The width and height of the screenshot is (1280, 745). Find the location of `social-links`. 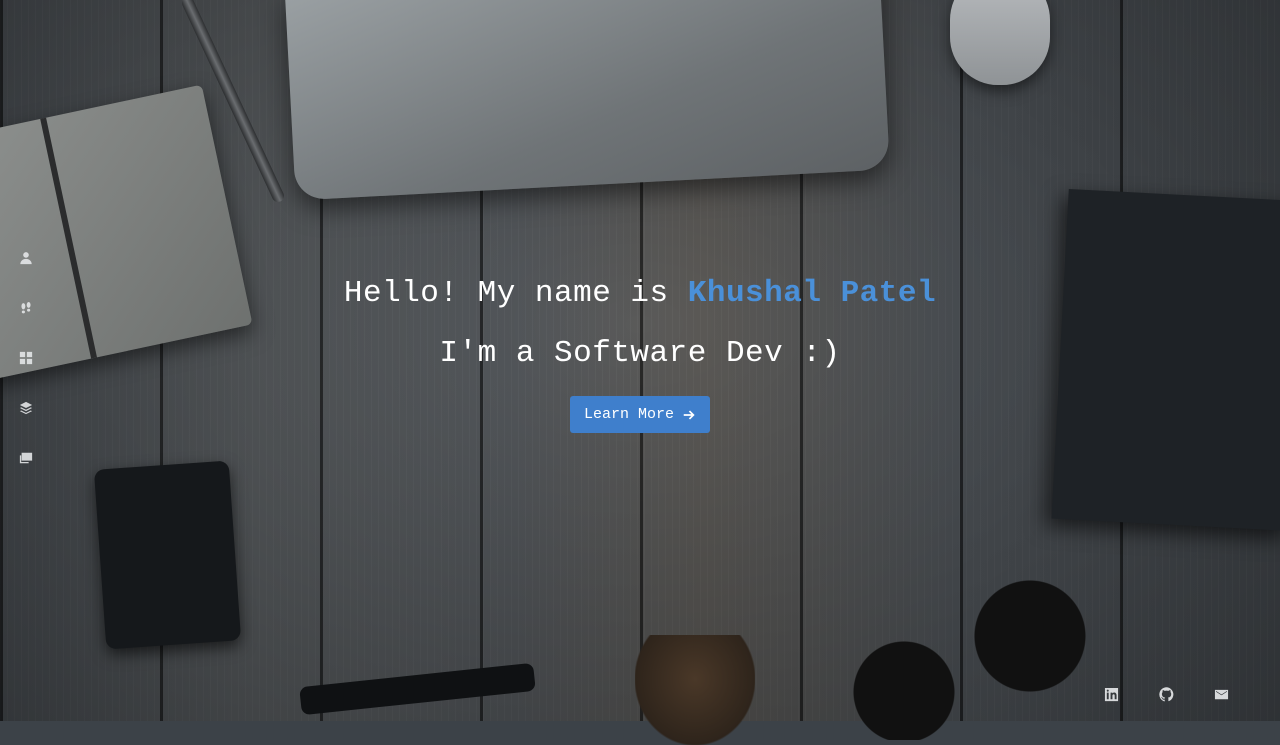

social-links is located at coordinates (1166, 694).